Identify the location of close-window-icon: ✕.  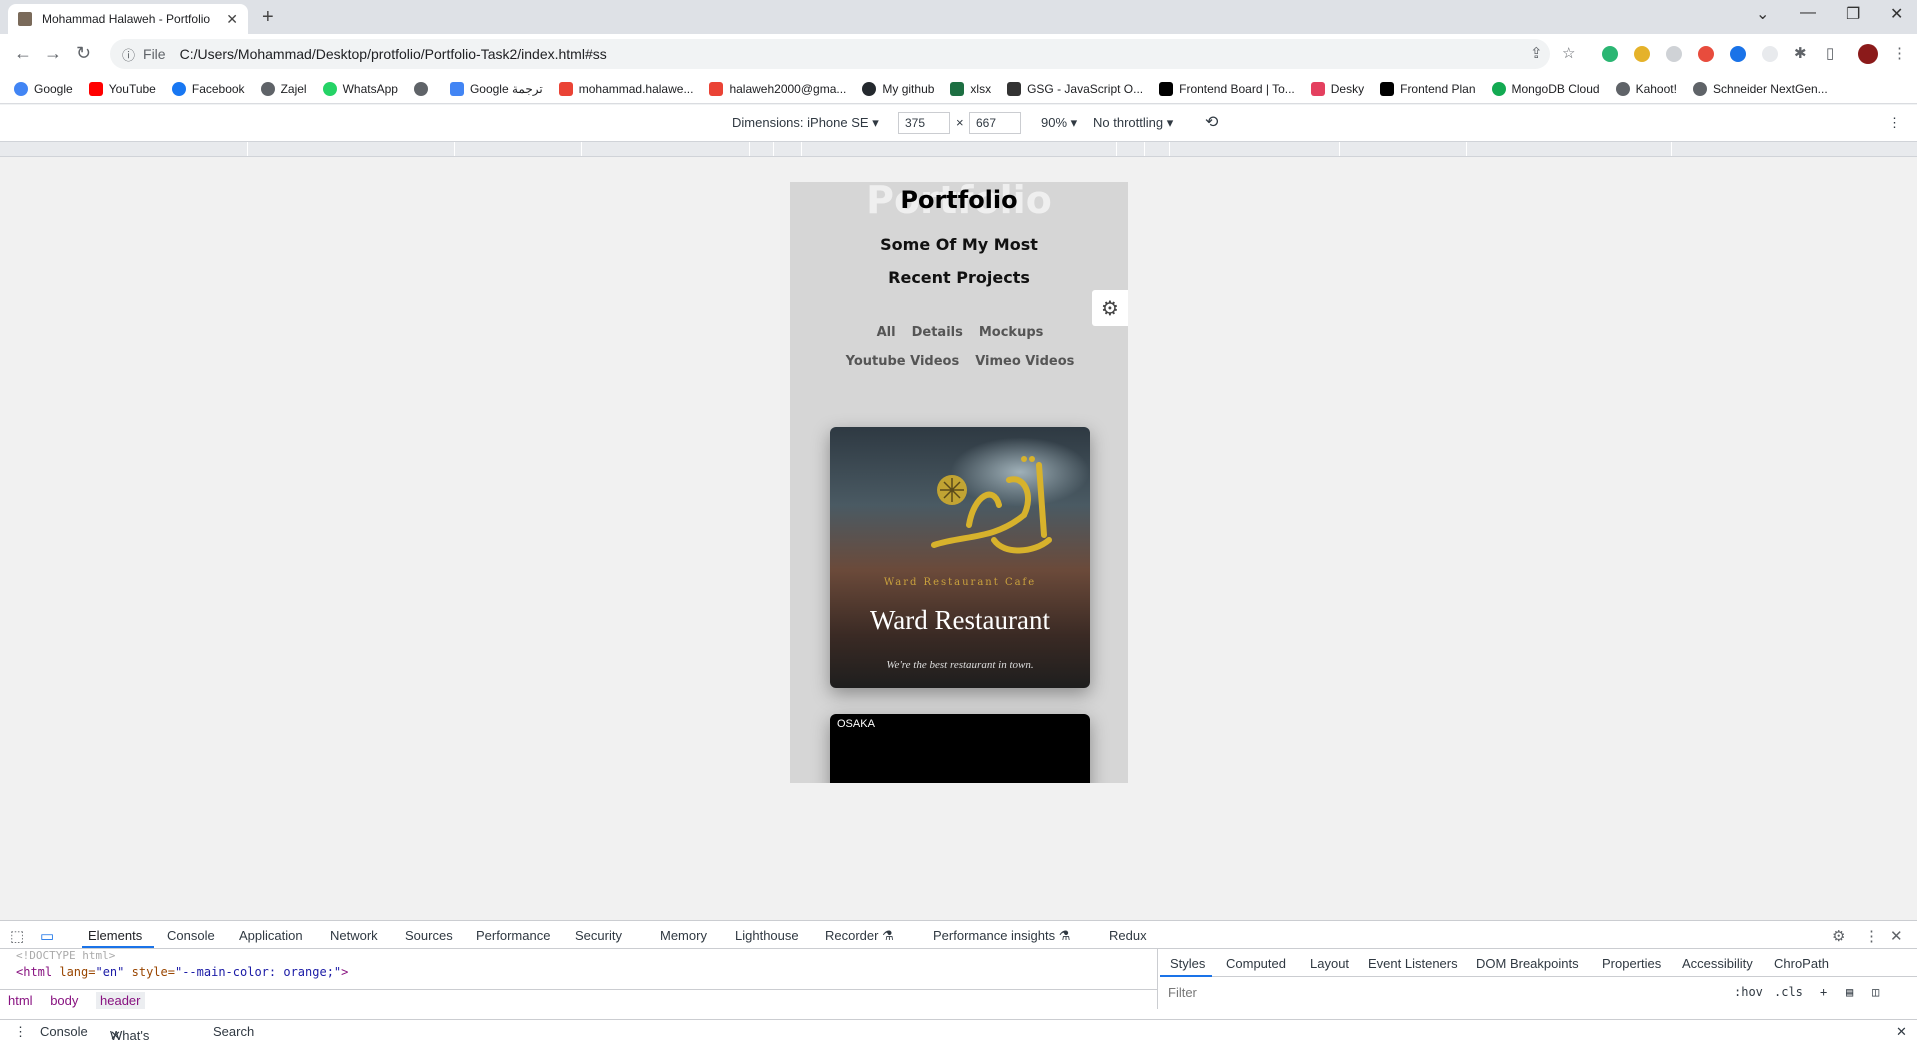
(1896, 14).